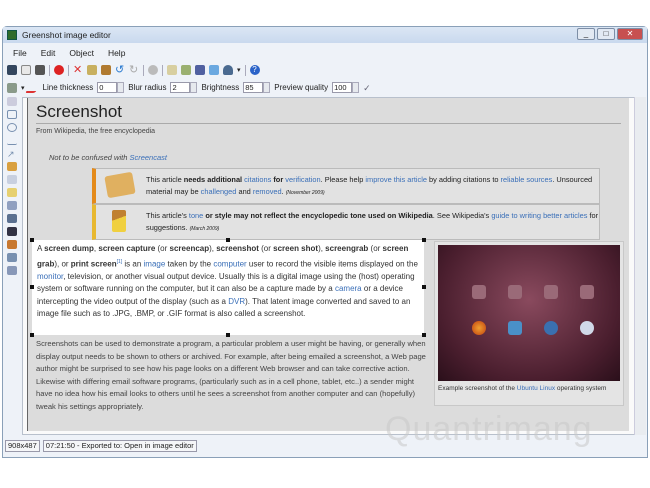 The width and height of the screenshot is (650, 488). What do you see at coordinates (48, 53) in the screenshot?
I see `menu-edit: Edit` at bounding box center [48, 53].